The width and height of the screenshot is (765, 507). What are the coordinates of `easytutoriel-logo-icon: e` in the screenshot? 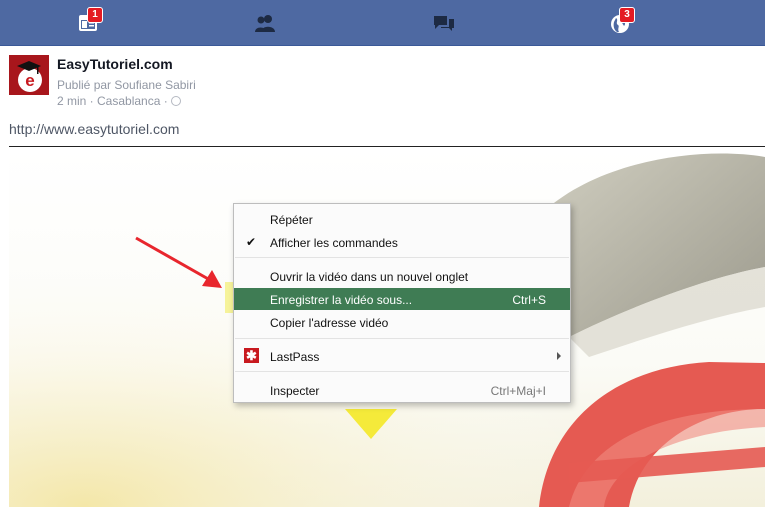 It's located at (29, 75).